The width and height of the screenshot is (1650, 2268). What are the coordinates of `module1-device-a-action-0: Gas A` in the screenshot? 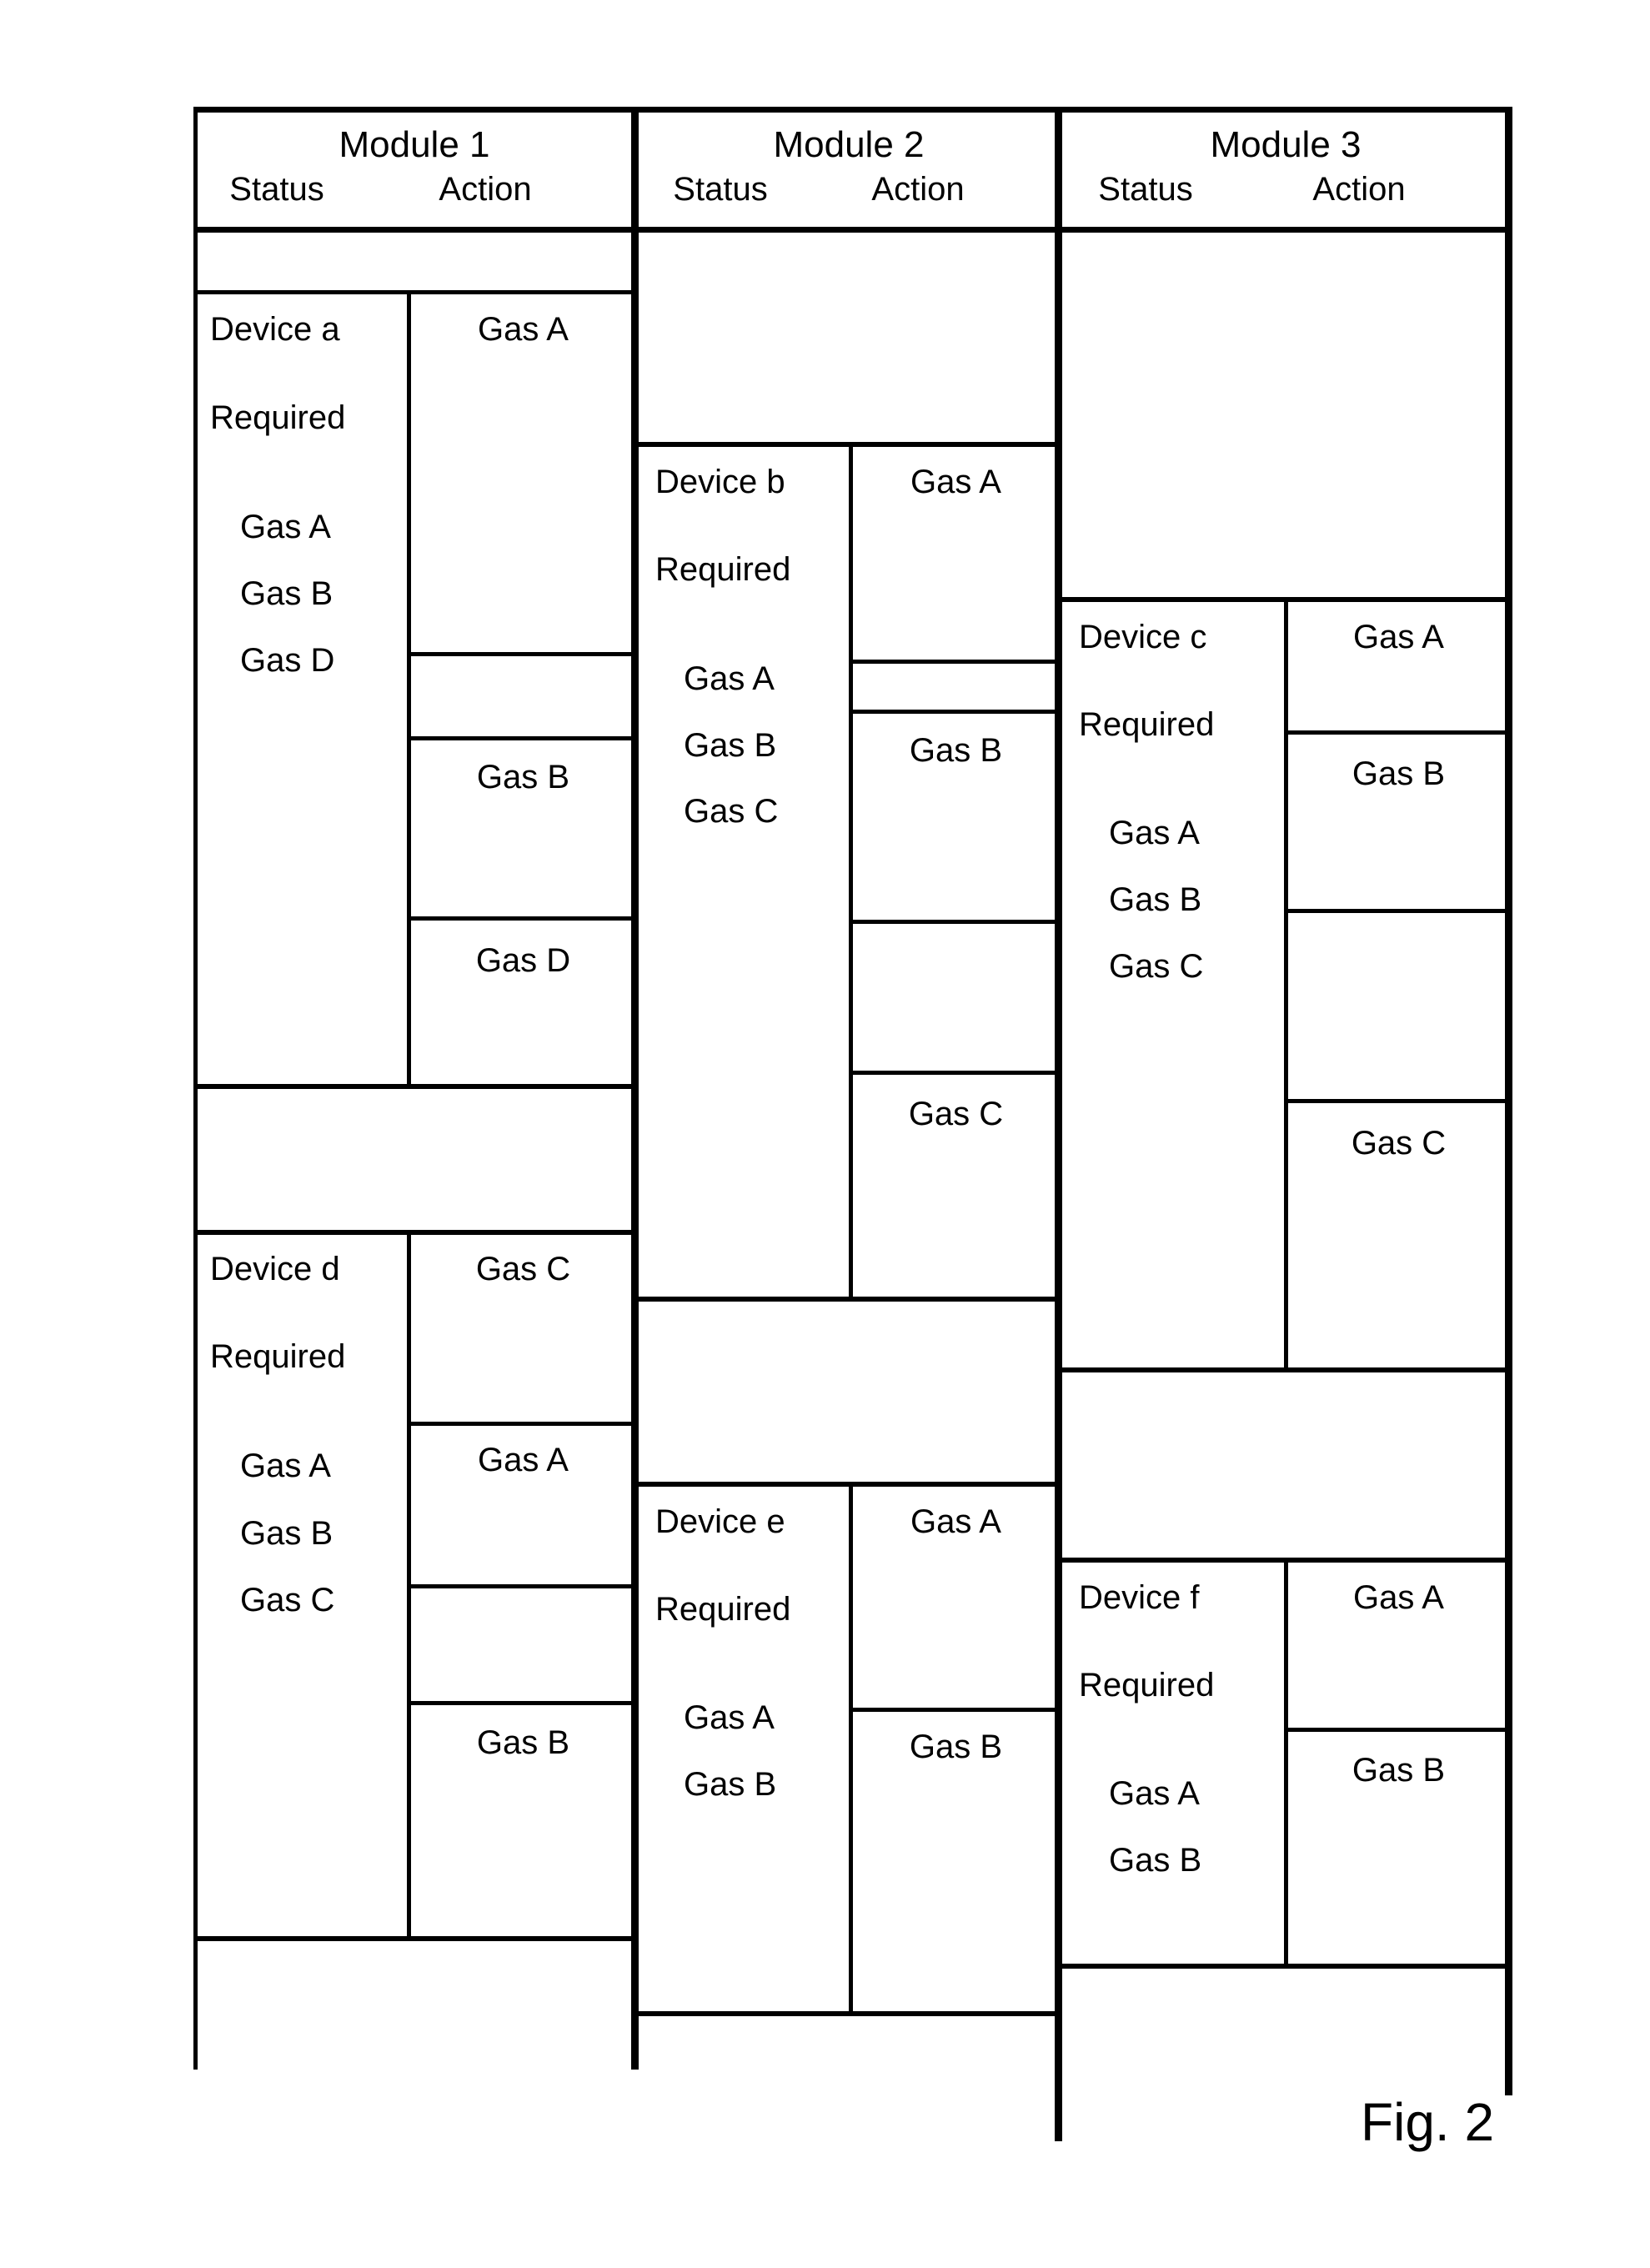 It's located at (523, 329).